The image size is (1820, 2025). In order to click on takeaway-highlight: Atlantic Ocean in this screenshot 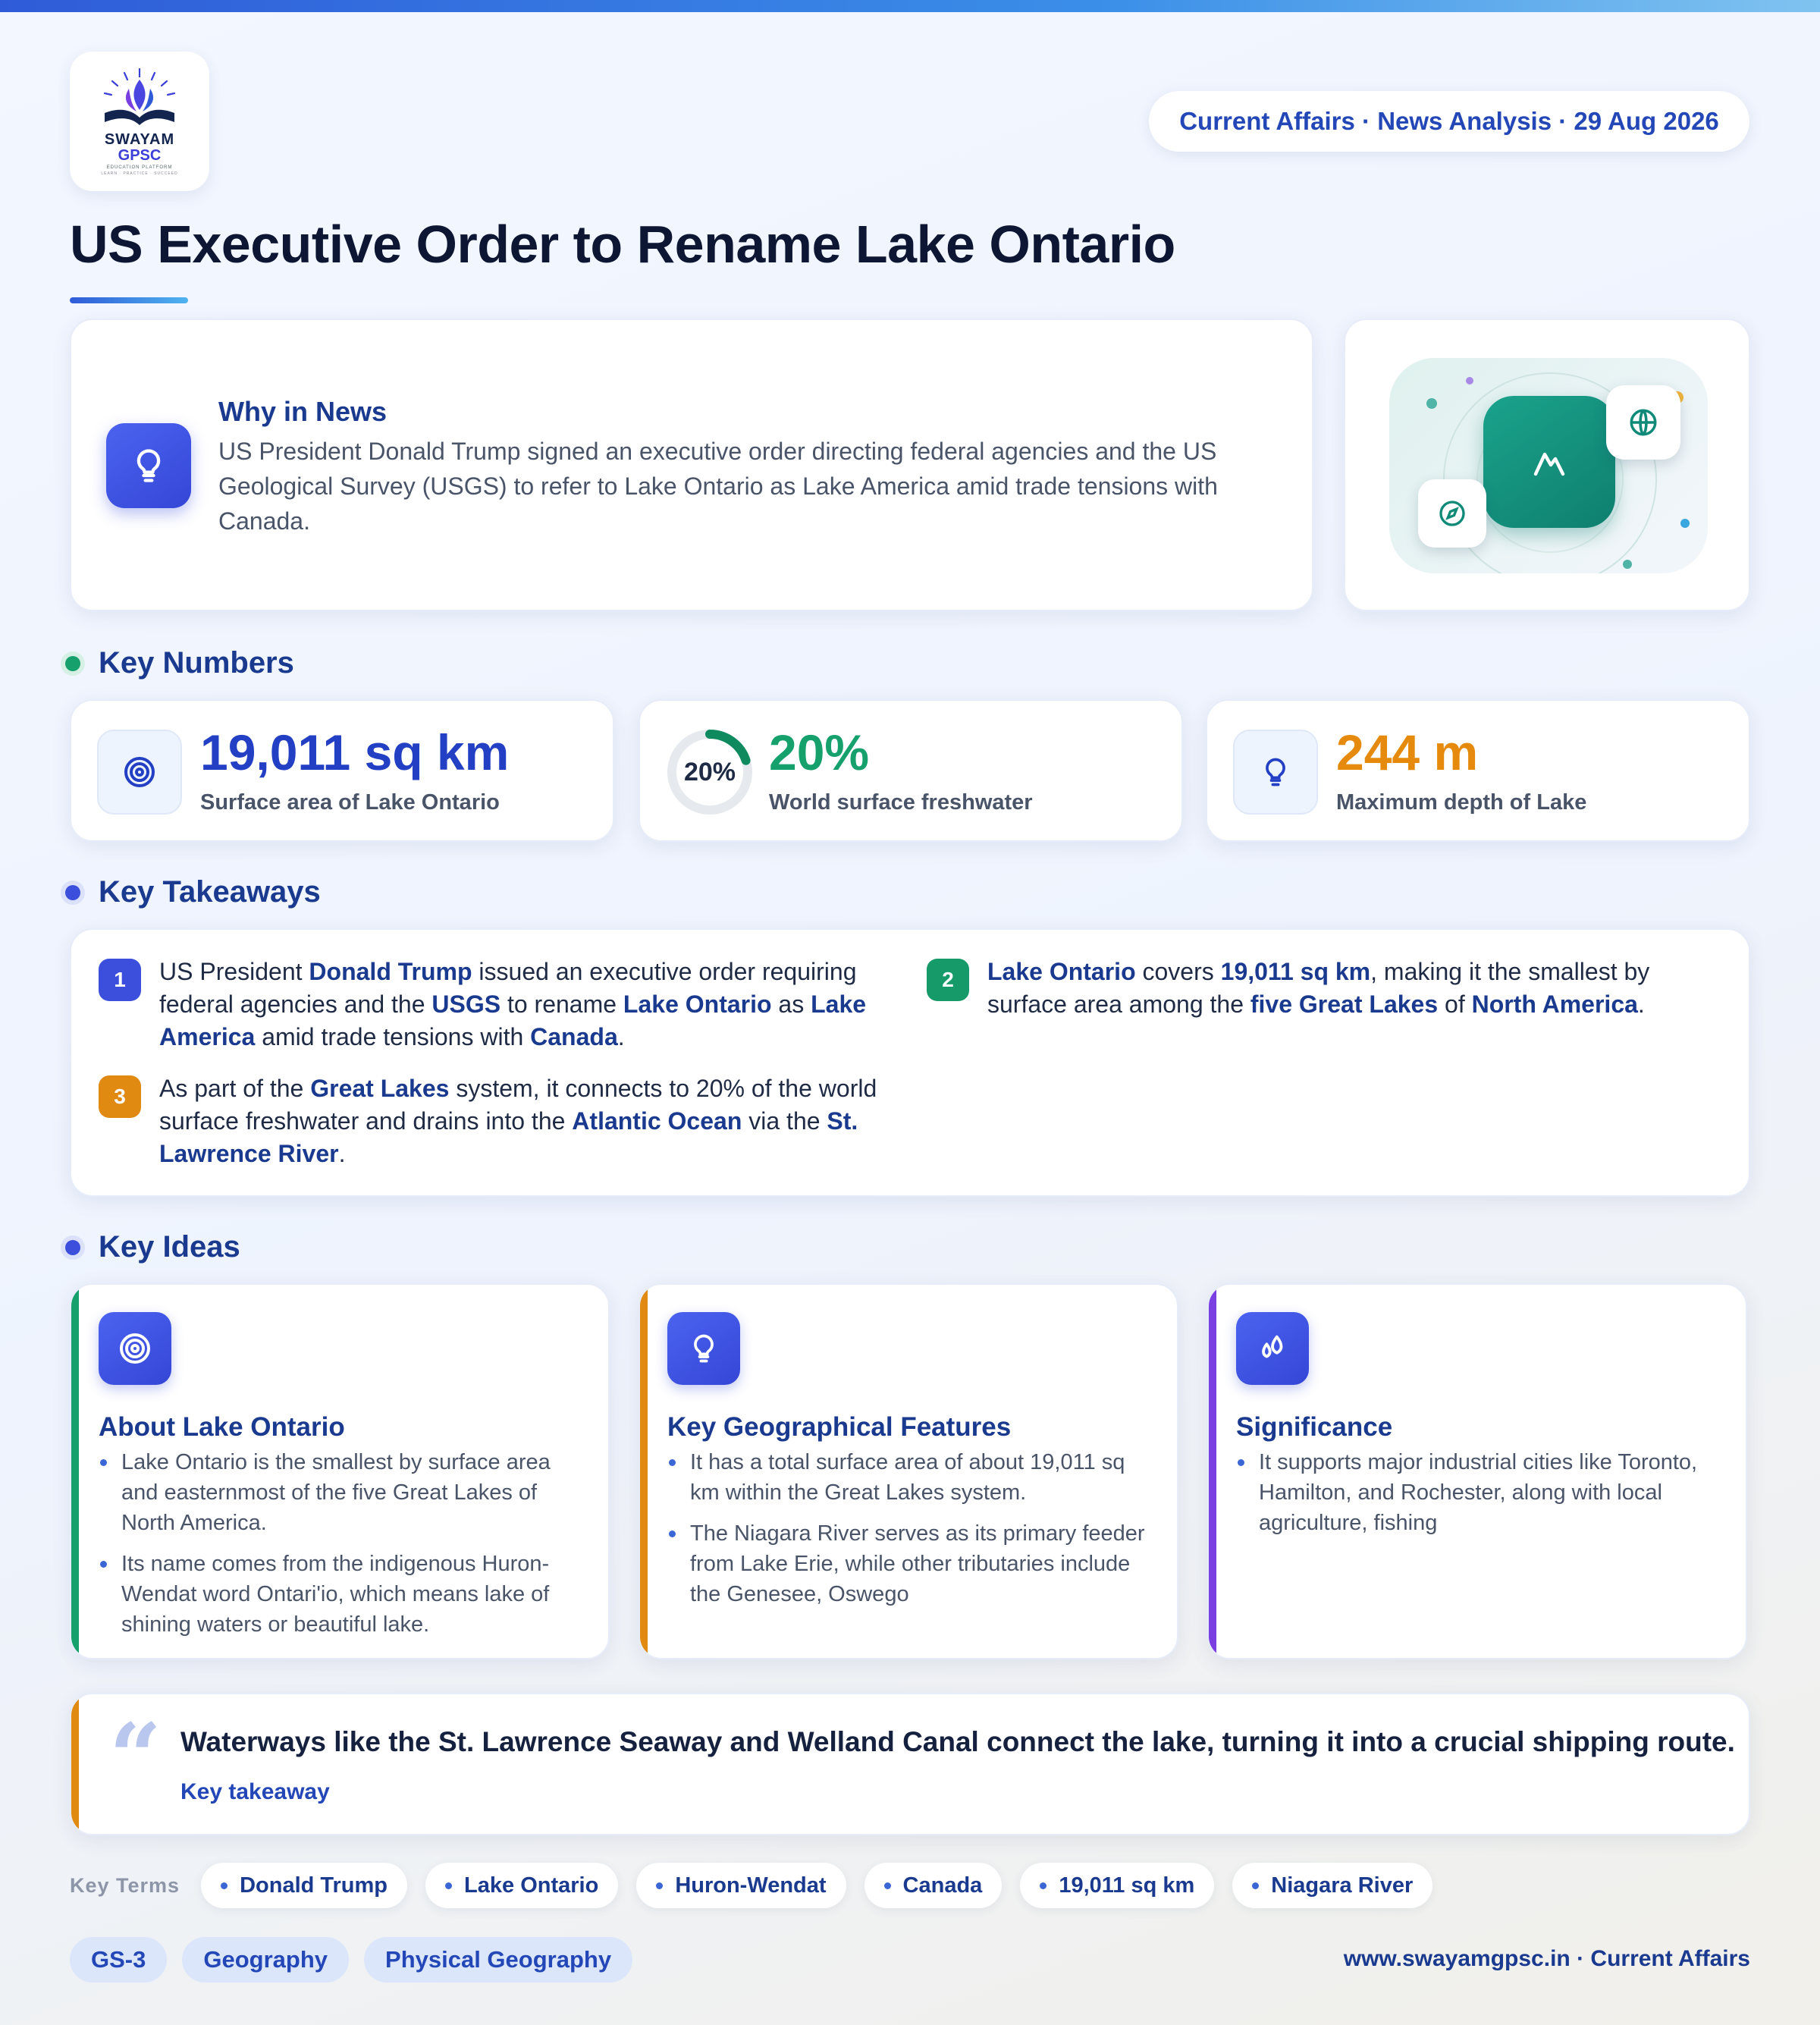, I will do `click(657, 1121)`.